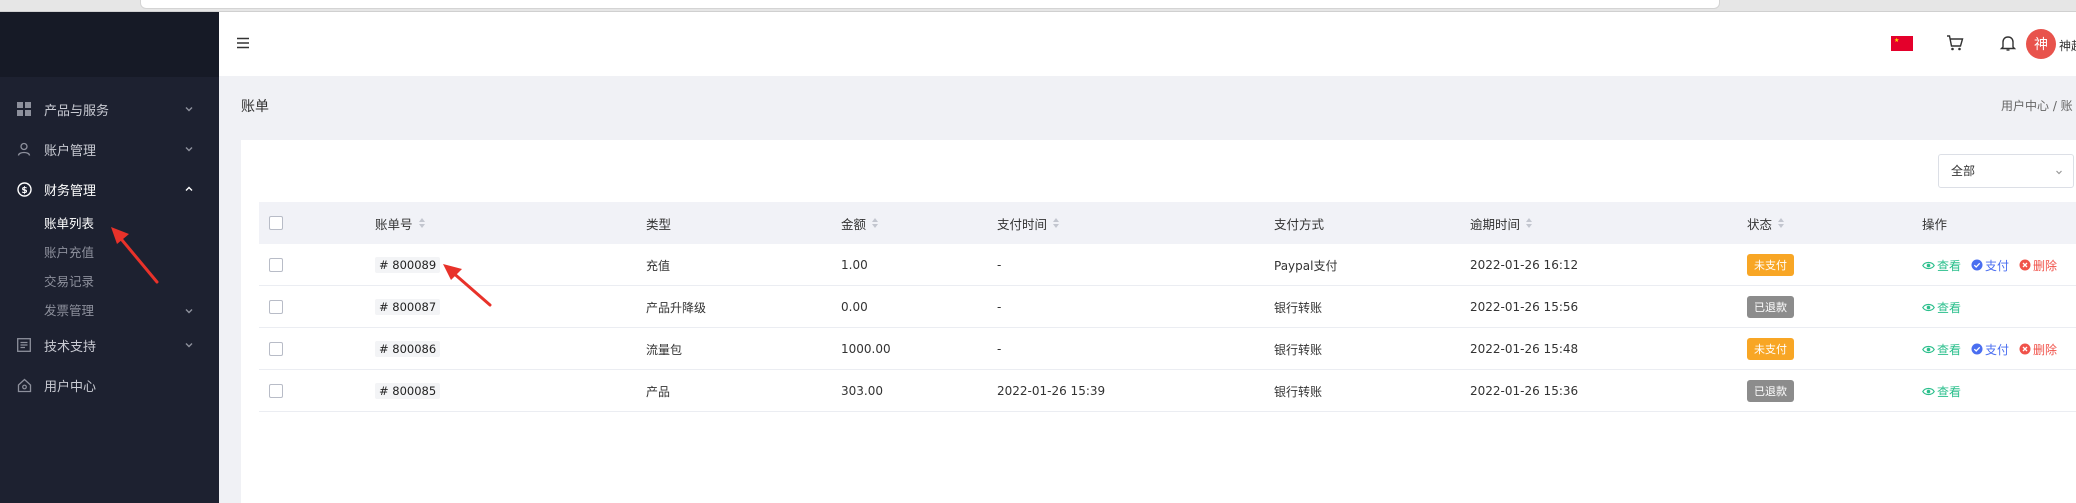 The width and height of the screenshot is (2076, 503). Describe the element at coordinates (854, 307) in the screenshot. I see `bill-amount: 0.00` at that location.